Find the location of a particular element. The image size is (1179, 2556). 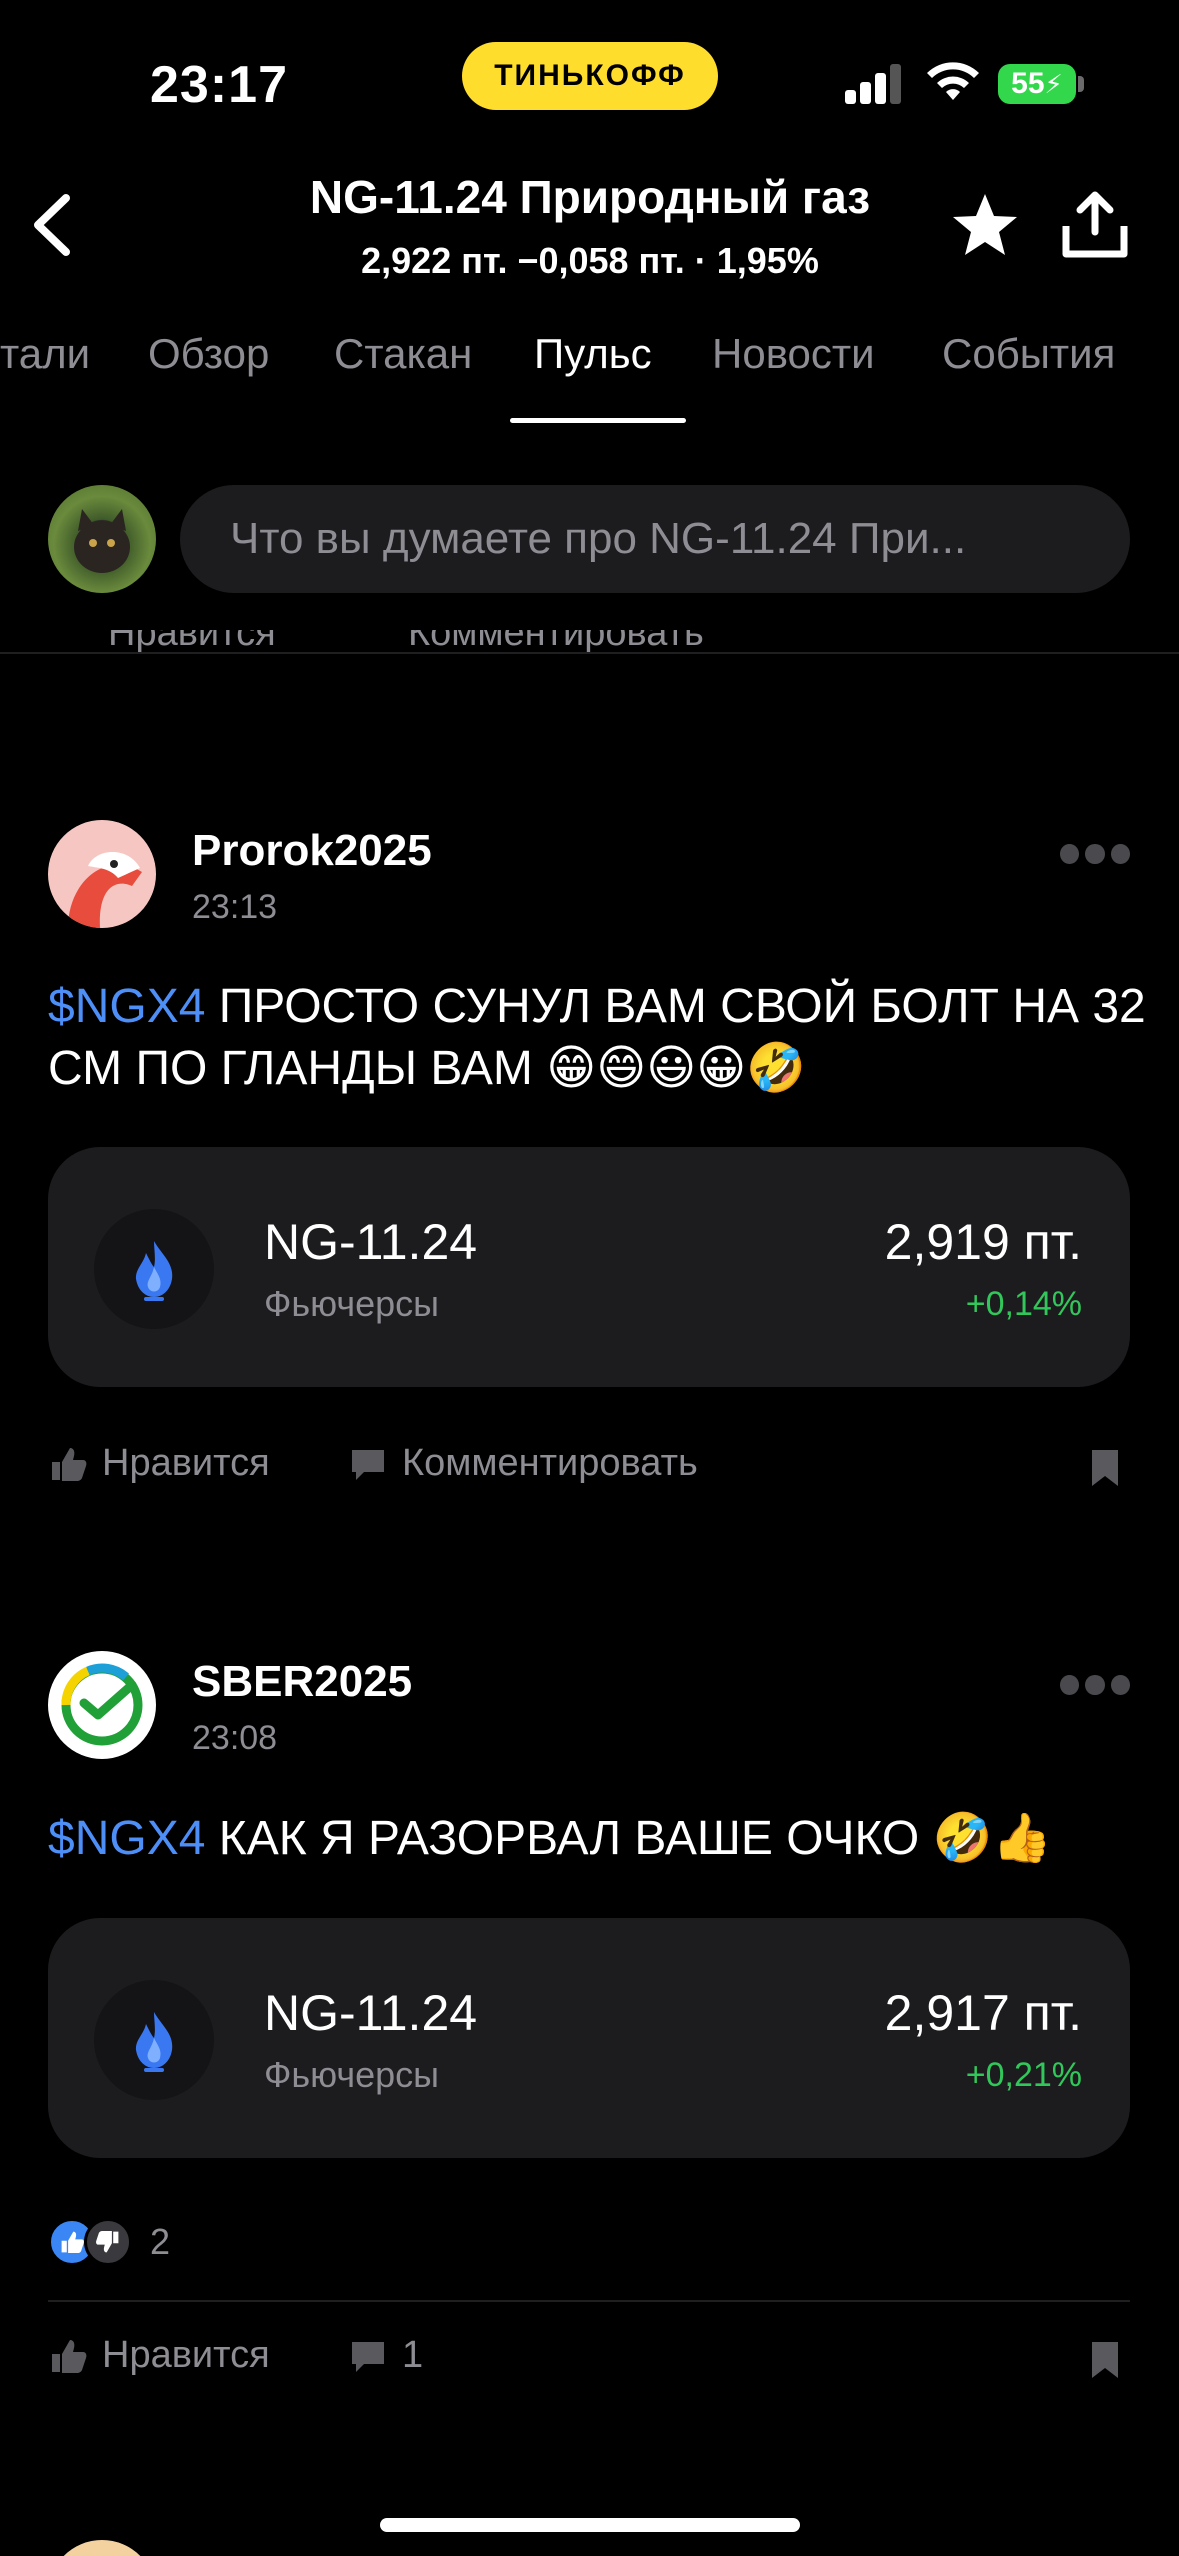

charging-bolt-icon: ⚡ is located at coordinates (1053, 83).